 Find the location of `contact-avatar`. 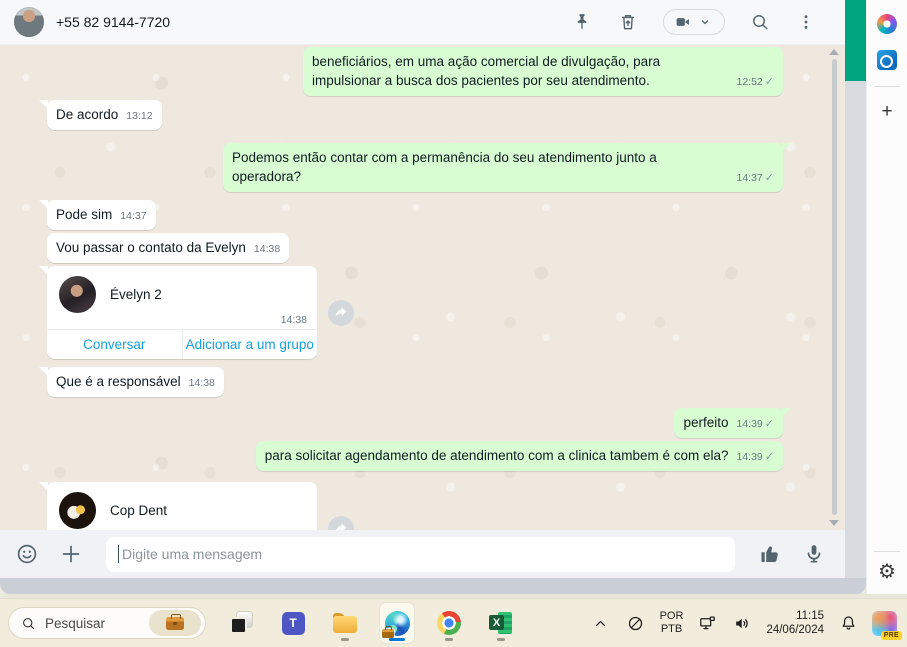

contact-avatar is located at coordinates (29, 22).